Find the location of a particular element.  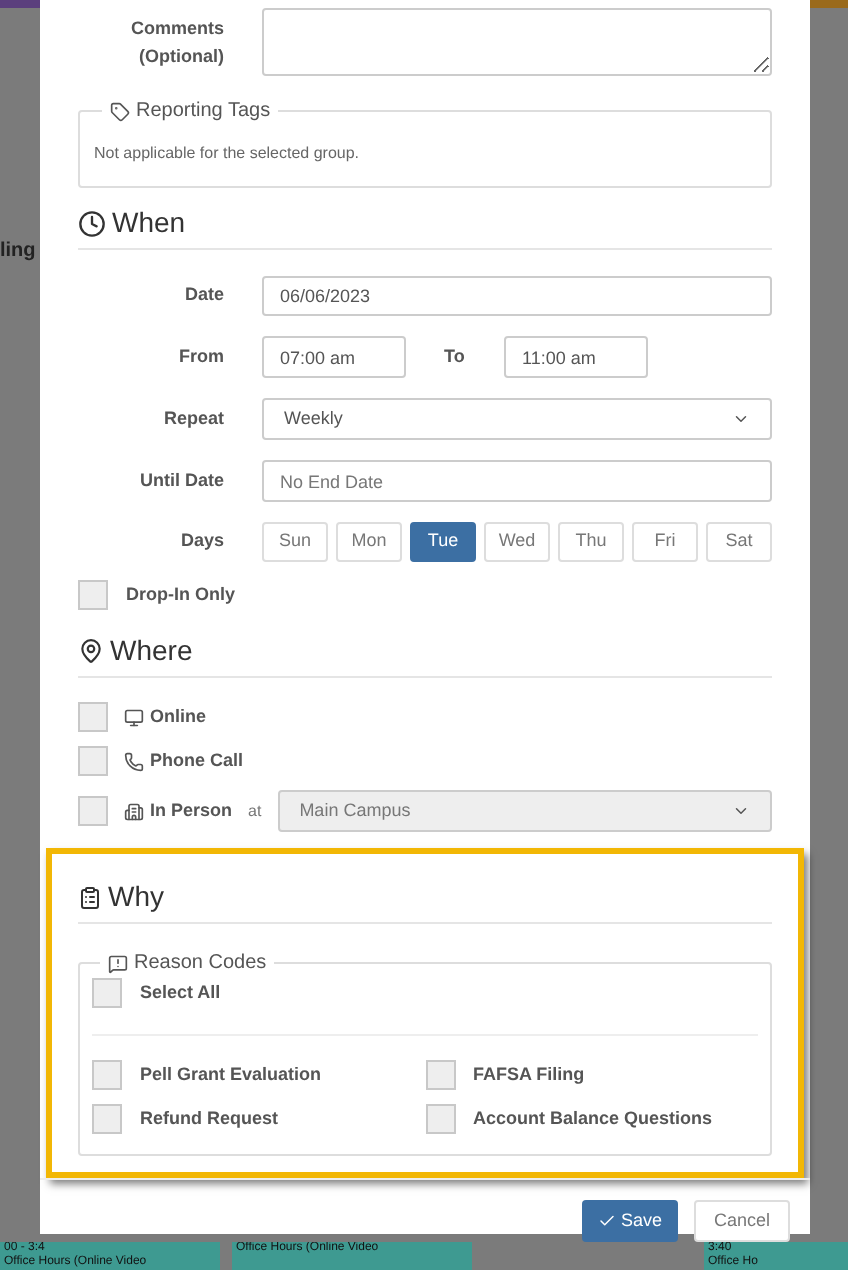

day-toggle: Thu is located at coordinates (591, 542).